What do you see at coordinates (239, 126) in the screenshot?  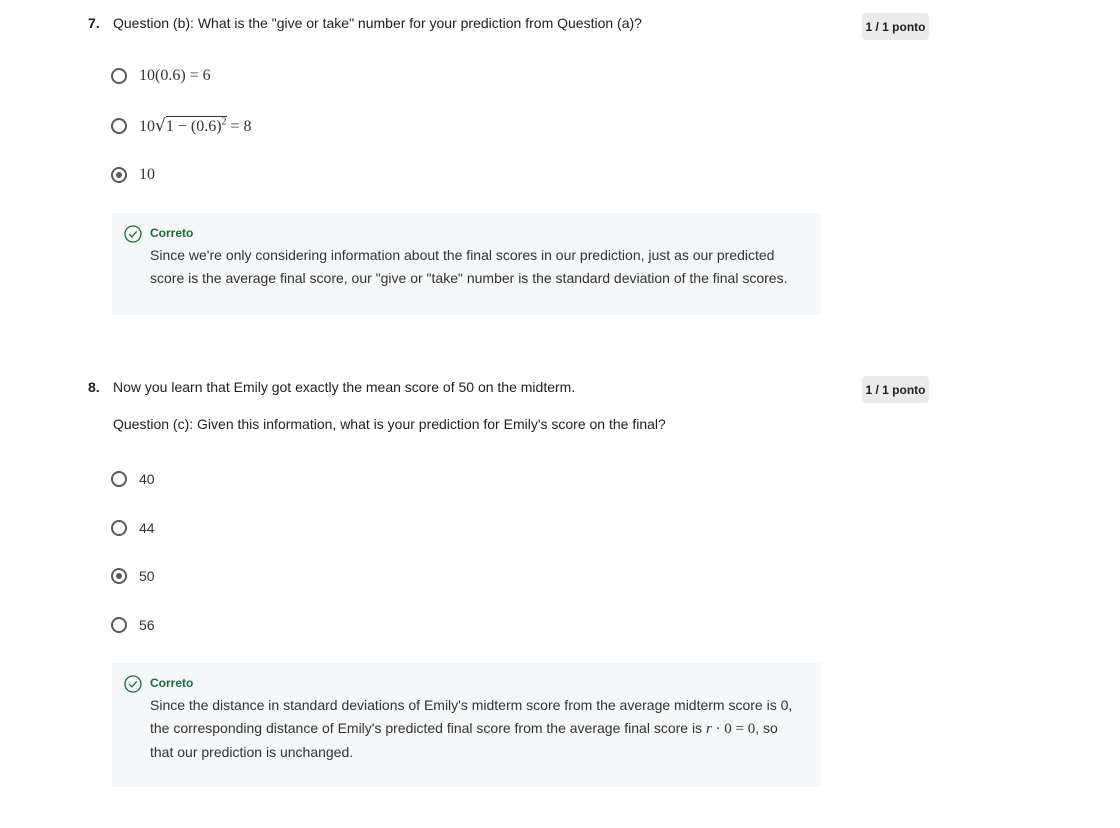 I see `option-label-suffix: = 8` at bounding box center [239, 126].